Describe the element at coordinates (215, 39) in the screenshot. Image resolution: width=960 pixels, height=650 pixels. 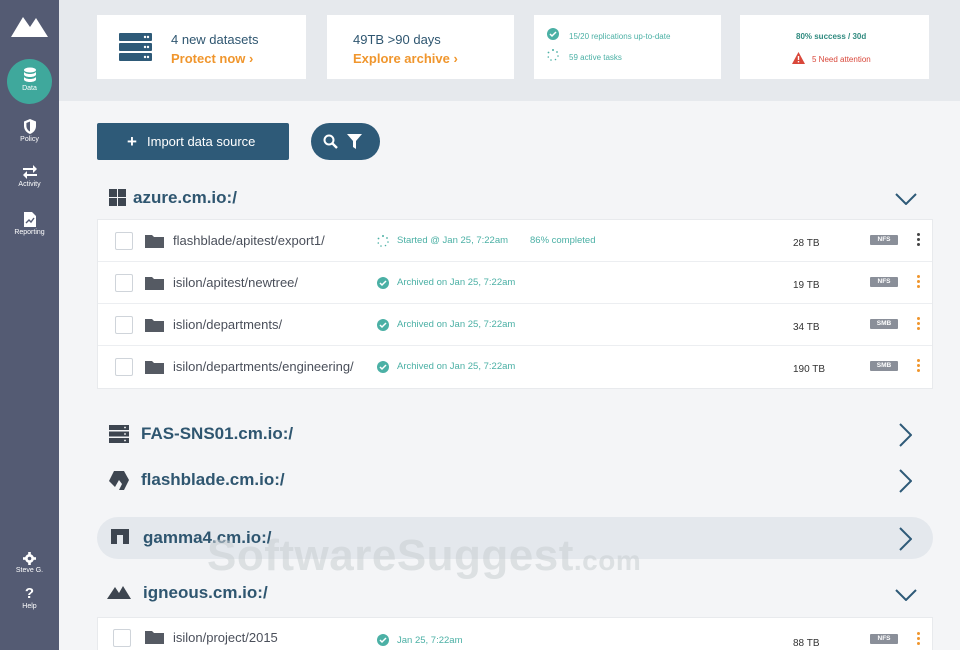
I see `datasets-title: 4 new datasets` at that location.